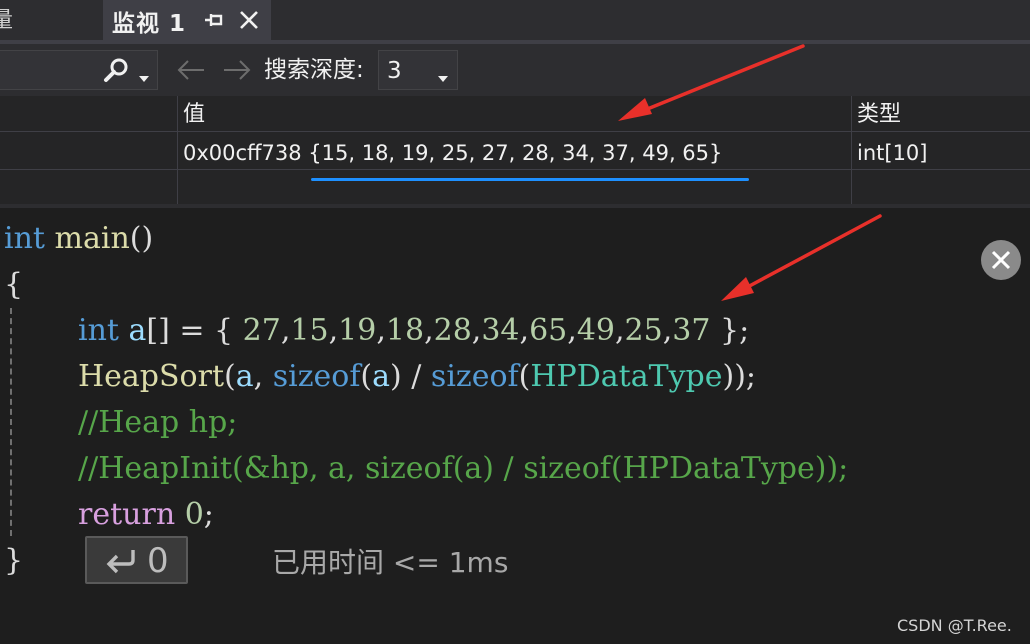  I want to click on code-line: }, so click(13, 561).